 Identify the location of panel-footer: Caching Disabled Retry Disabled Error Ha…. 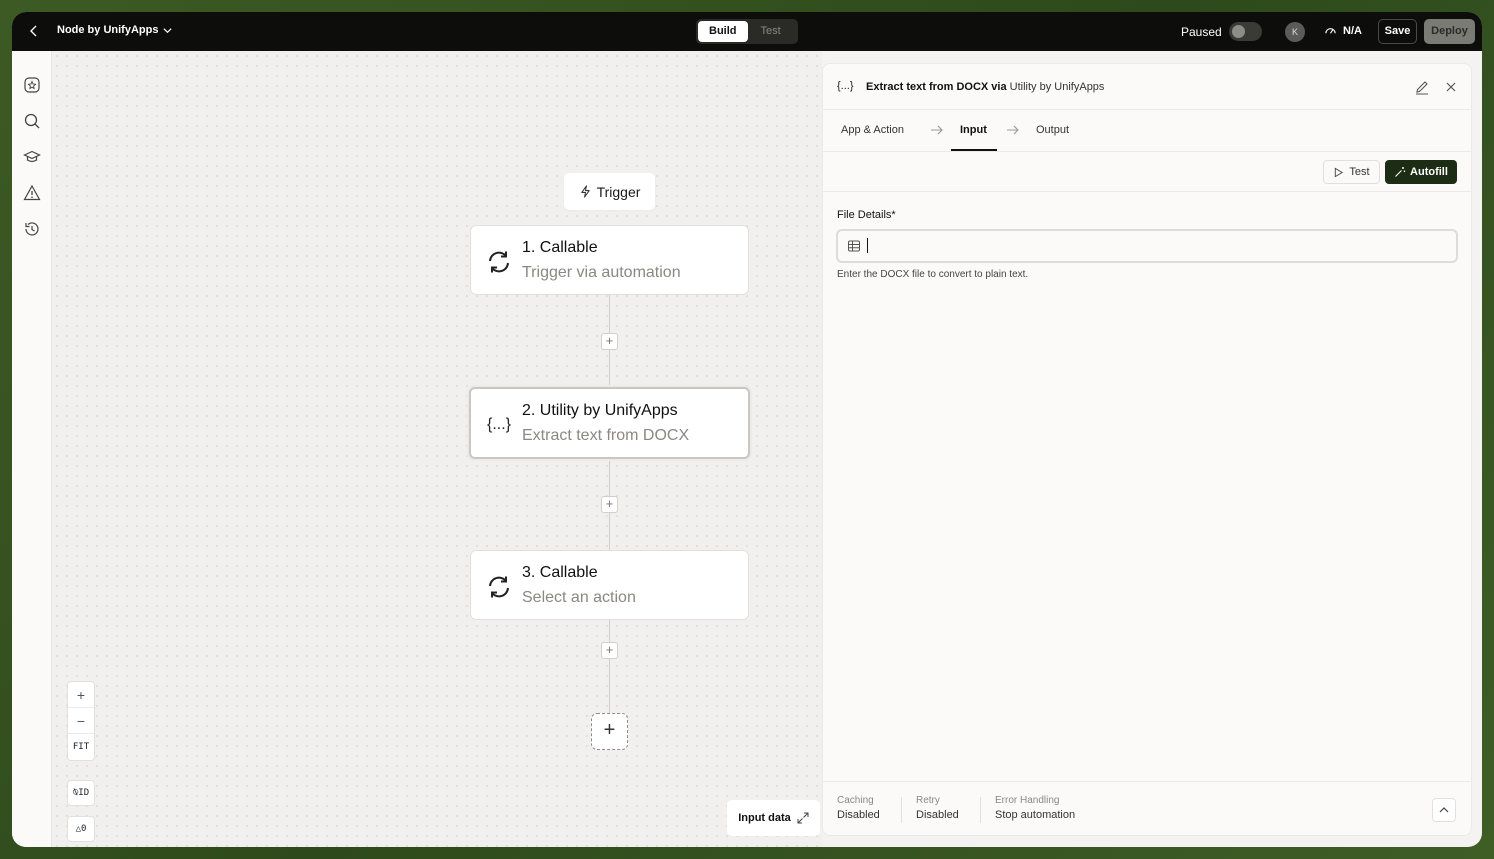
(1147, 808).